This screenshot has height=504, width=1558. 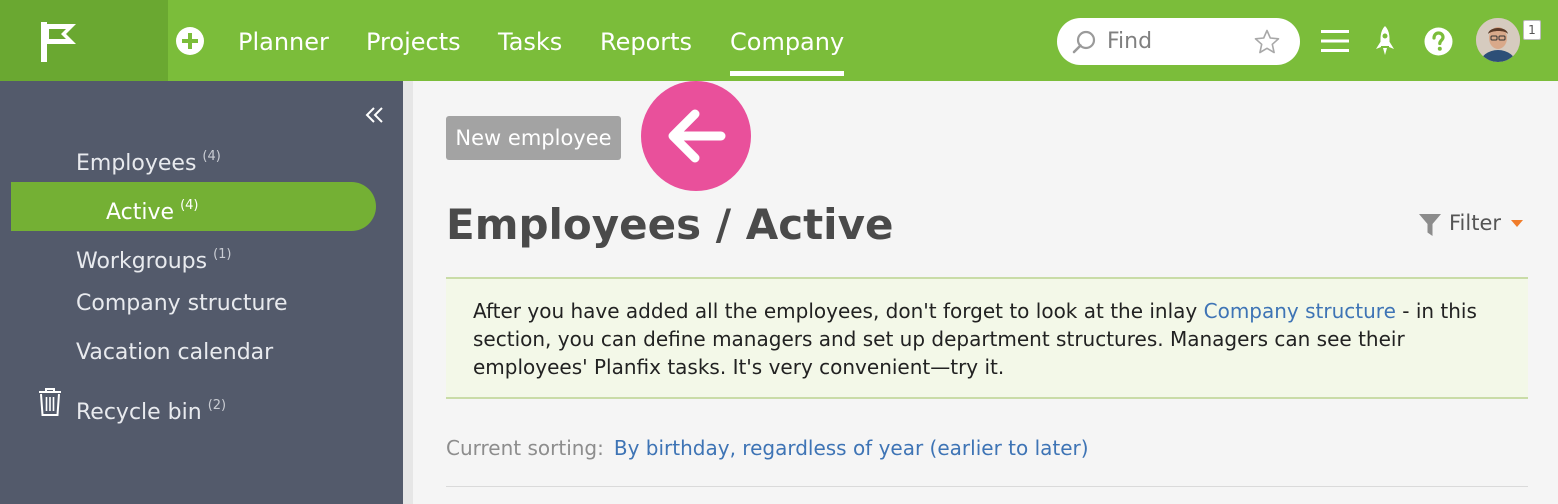 I want to click on hamburger-menu-icon, so click(x=1335, y=41).